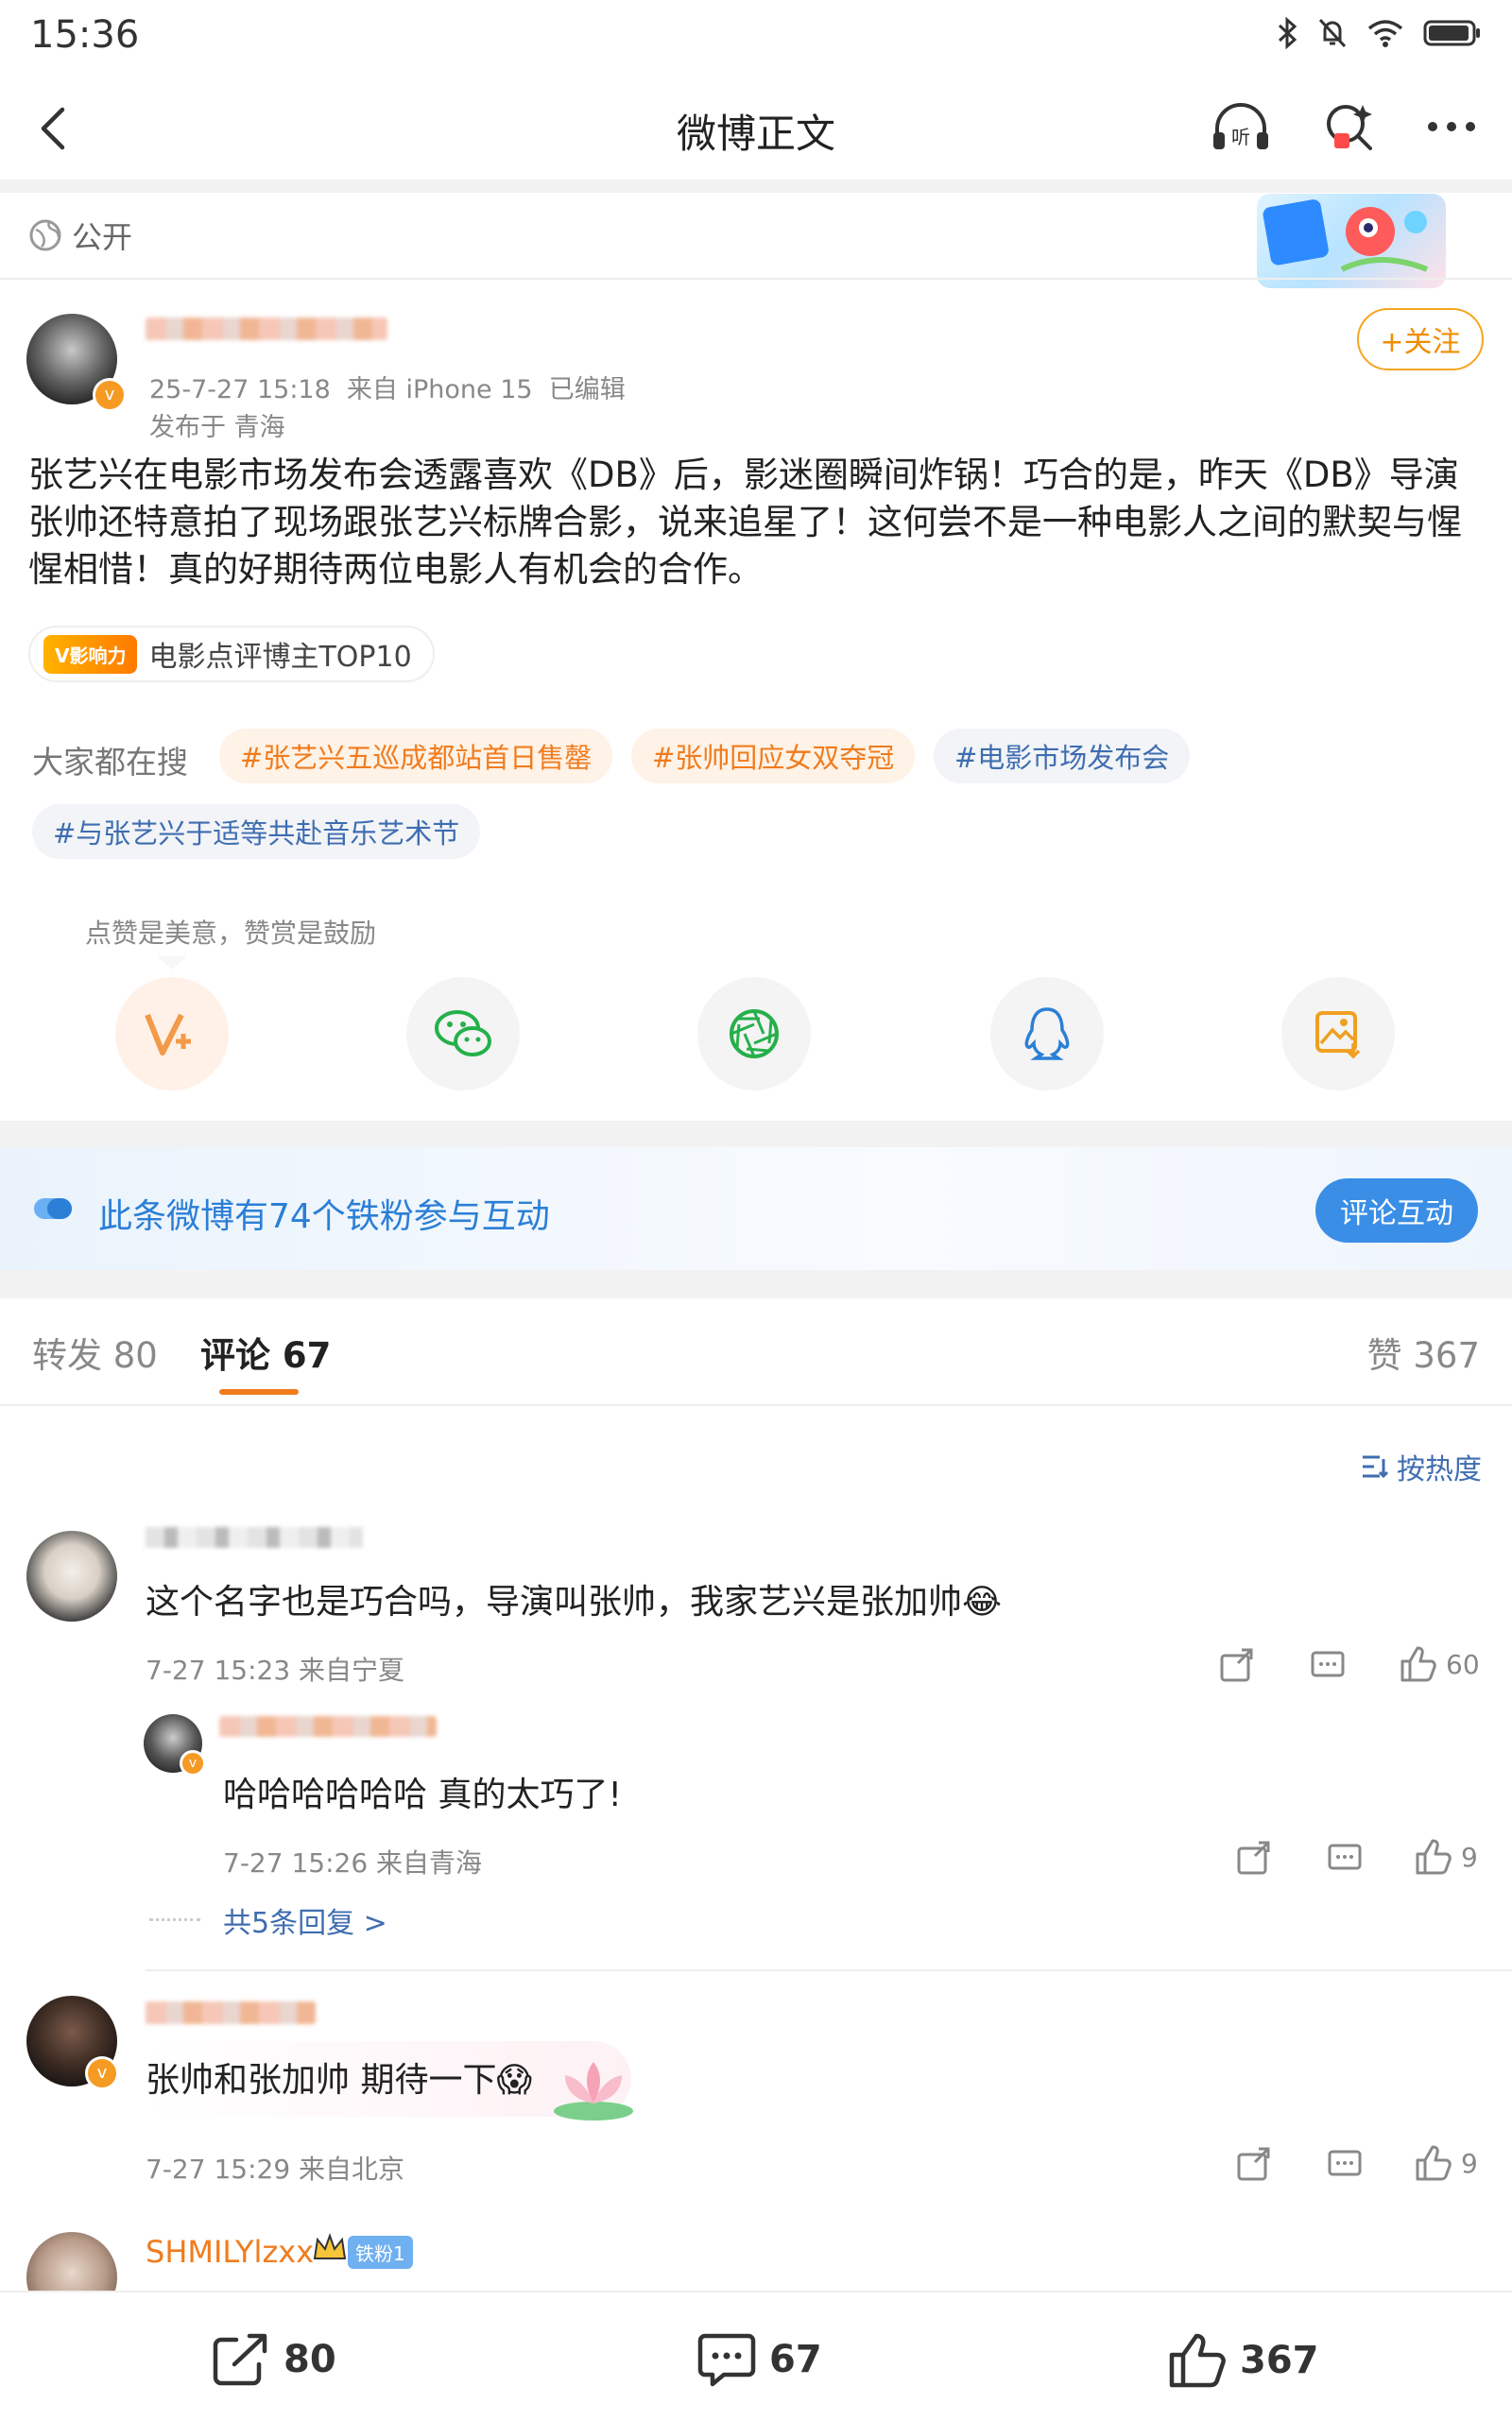 This screenshot has width=1512, height=2421. I want to click on hot-search-chip: #电影市场发布会, so click(1062, 756).